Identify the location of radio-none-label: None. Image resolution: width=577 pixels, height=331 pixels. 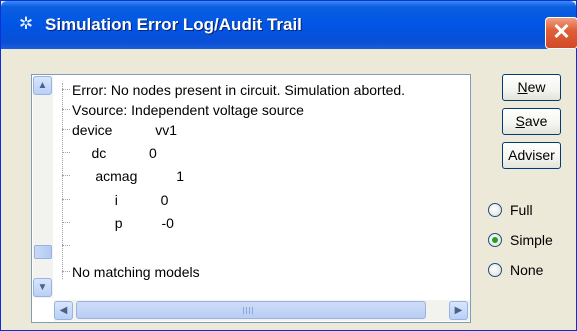
(527, 270).